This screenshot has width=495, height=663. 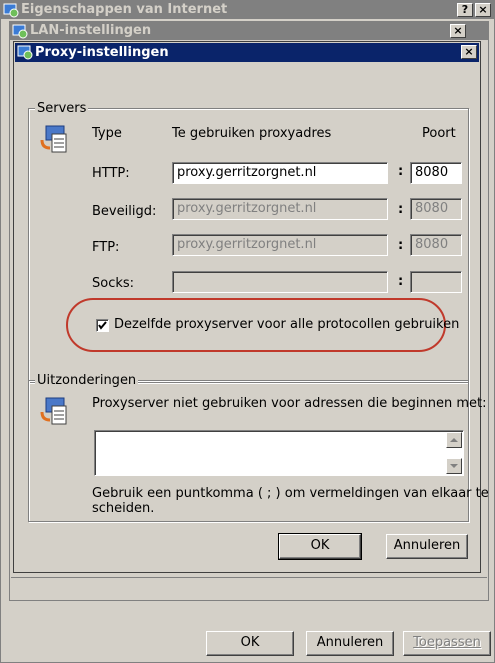 I want to click on network-computer-icon, so click(x=53, y=139).